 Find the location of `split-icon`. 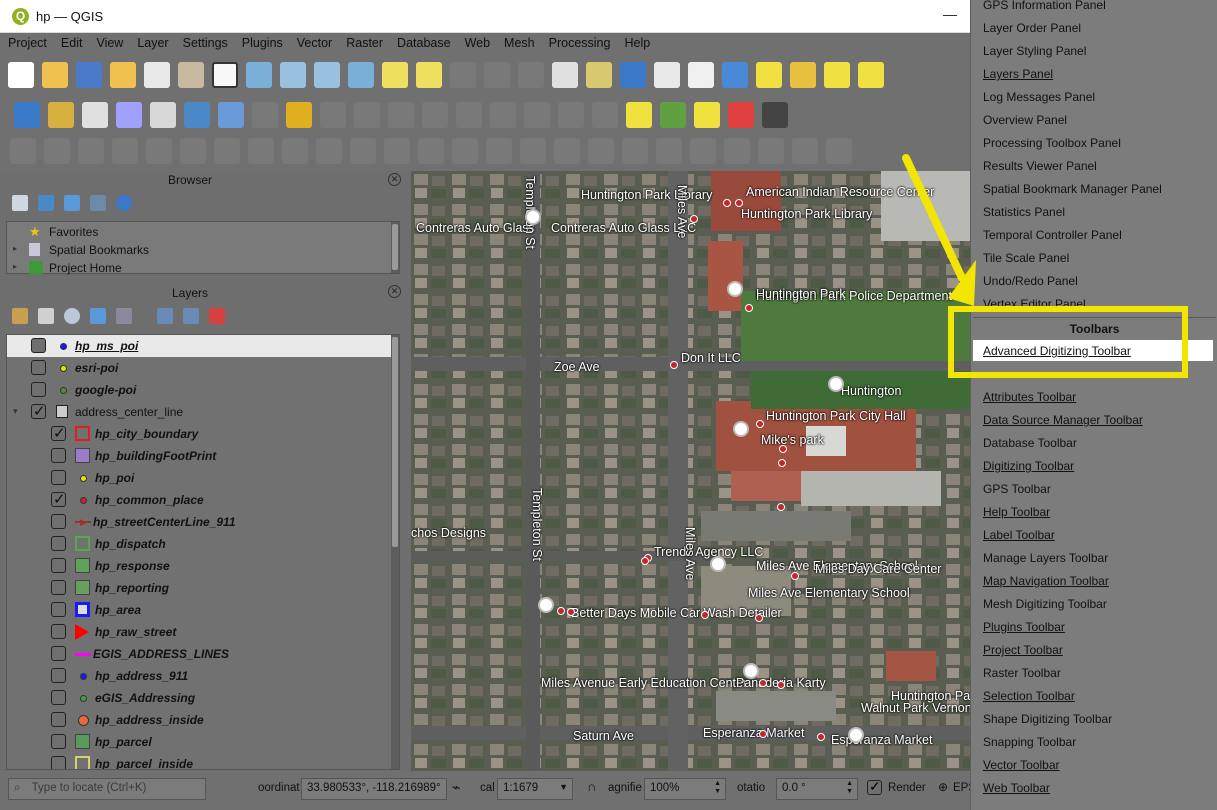

split-icon is located at coordinates (261, 151).